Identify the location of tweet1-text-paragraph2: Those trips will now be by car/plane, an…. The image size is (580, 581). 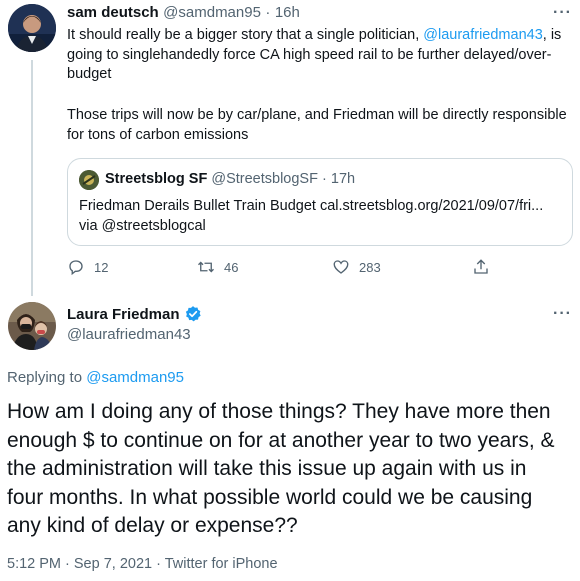
(317, 125).